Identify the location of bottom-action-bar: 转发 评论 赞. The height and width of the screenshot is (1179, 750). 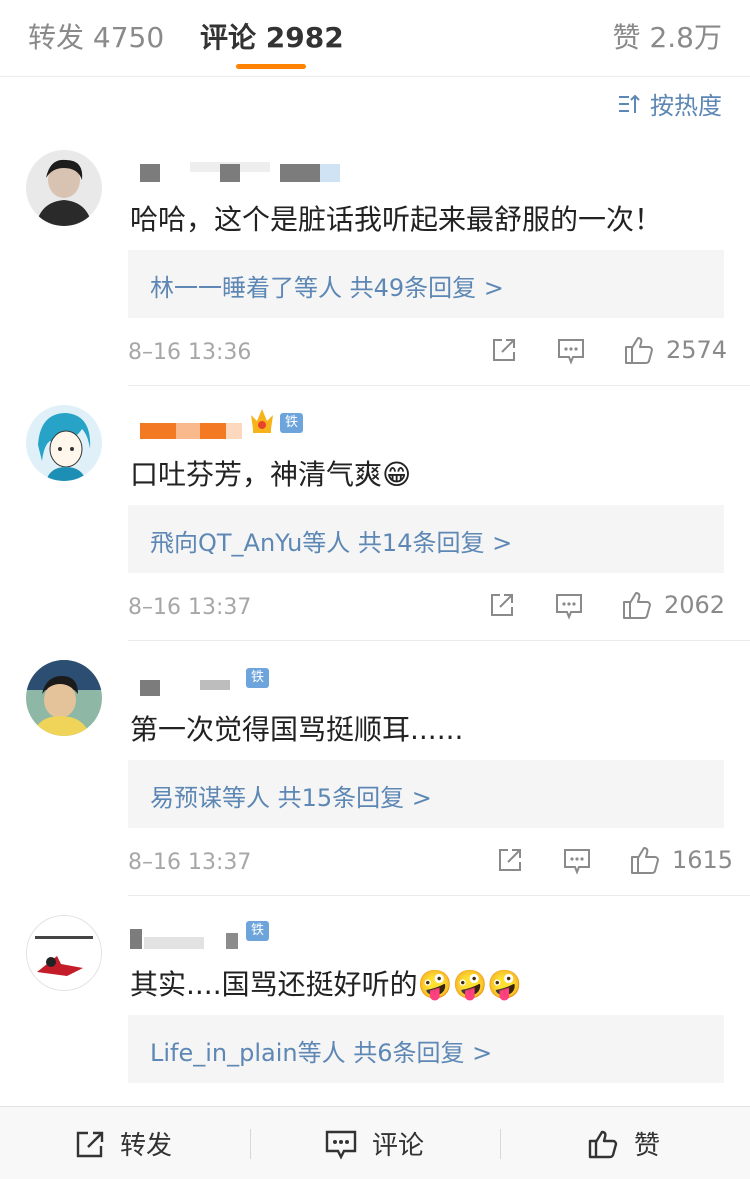
(375, 1142).